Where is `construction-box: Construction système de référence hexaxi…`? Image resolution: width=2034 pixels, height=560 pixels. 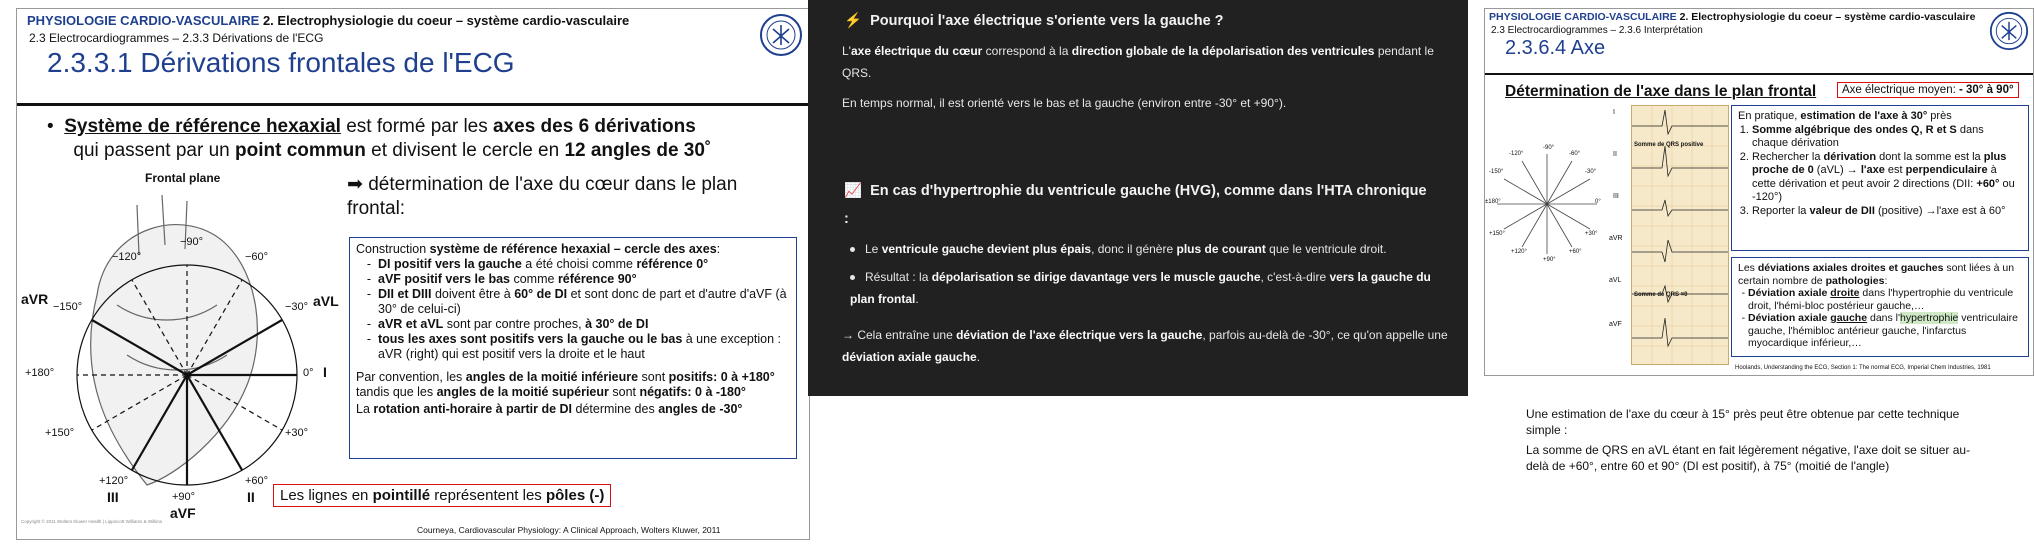 construction-box: Construction système de référence hexaxi… is located at coordinates (573, 348).